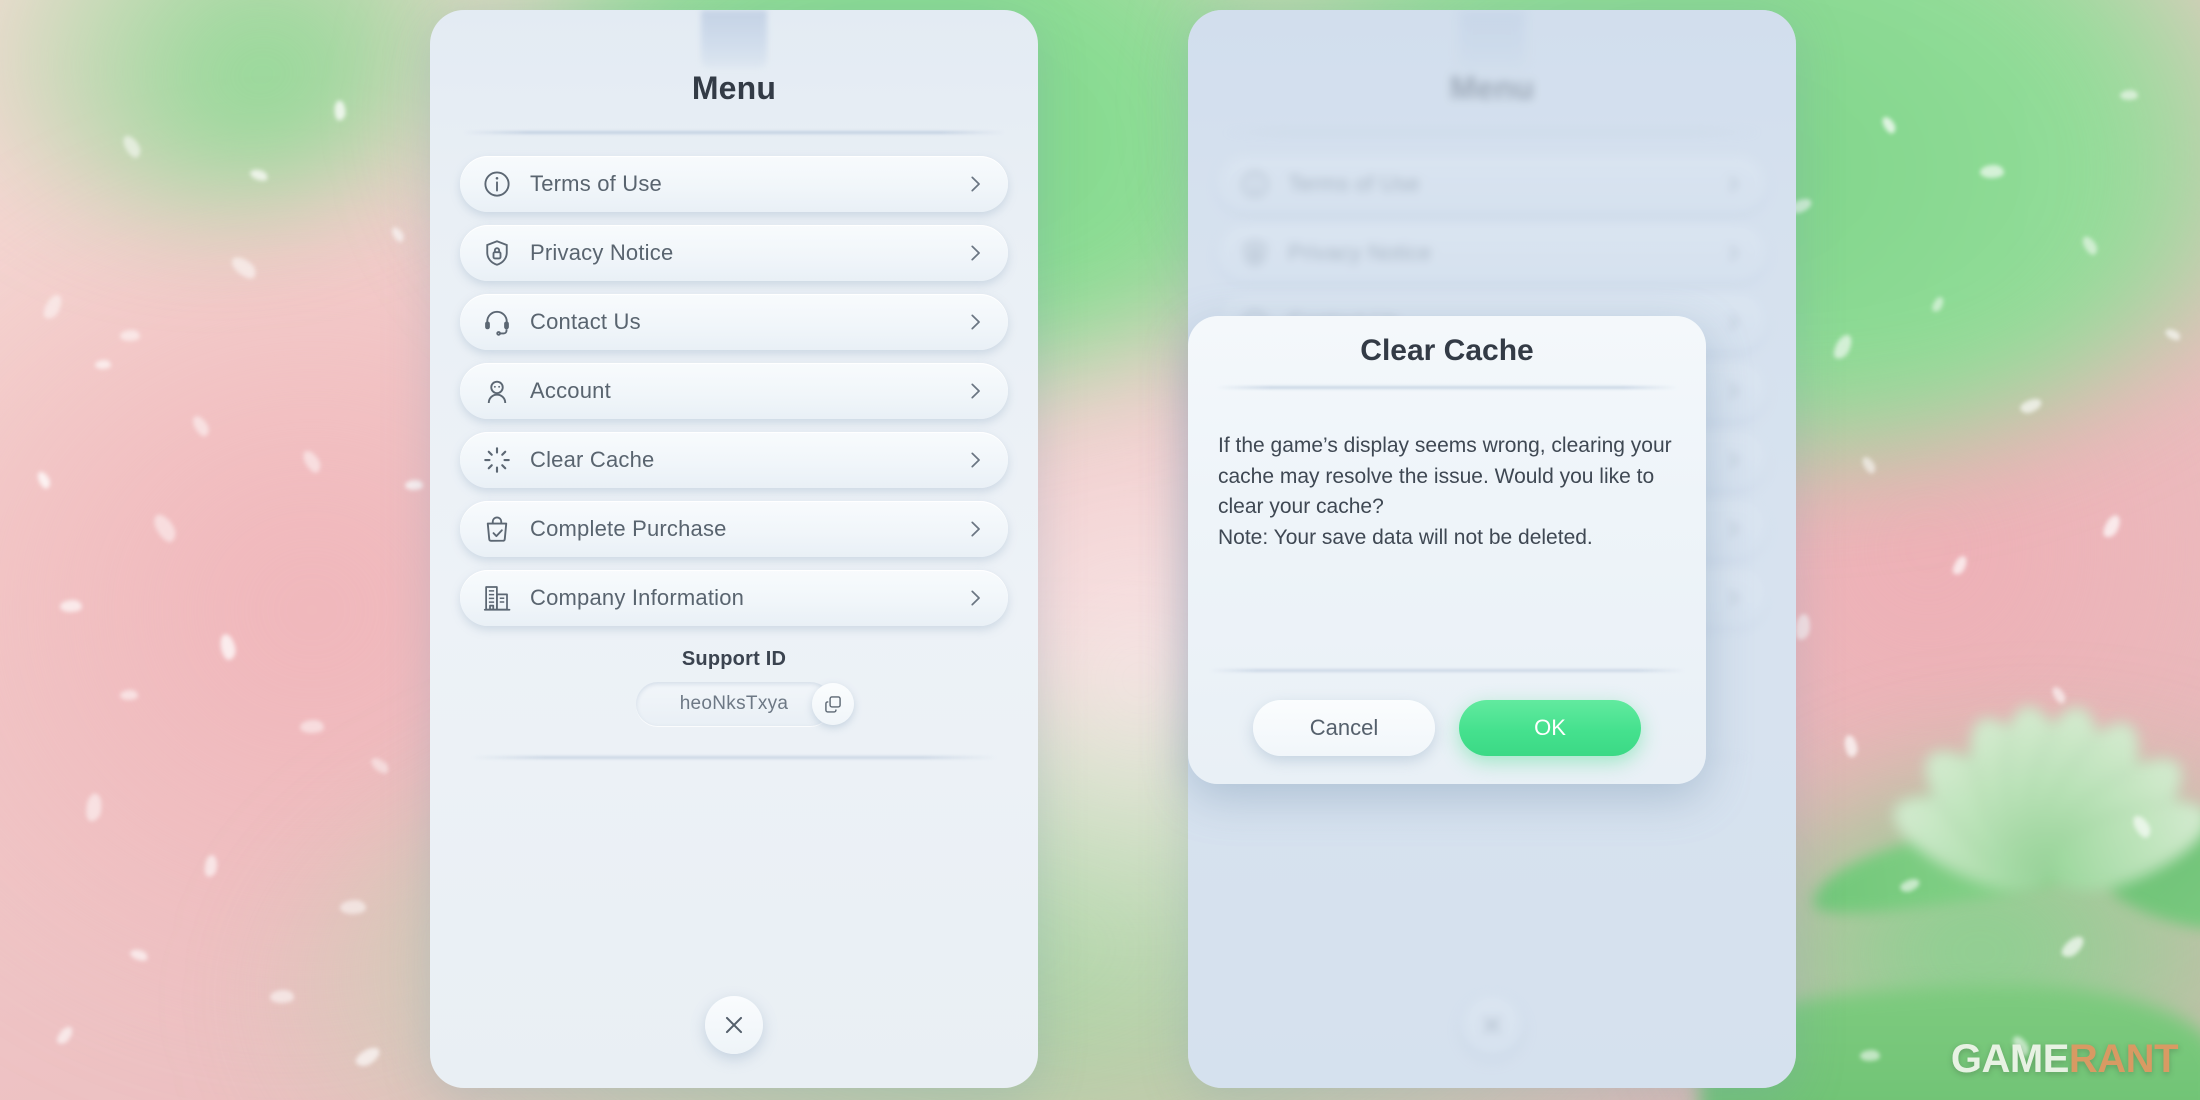  I want to click on headset-icon, so click(497, 322).